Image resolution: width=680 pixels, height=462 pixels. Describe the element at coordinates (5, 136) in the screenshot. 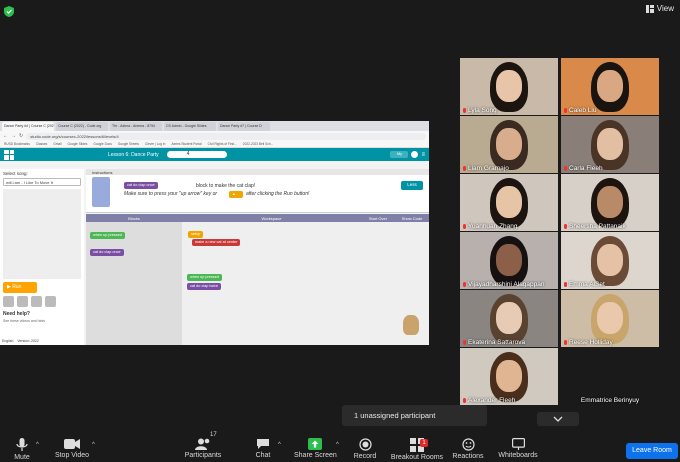

I see `back-arrow-icon: ←` at that location.